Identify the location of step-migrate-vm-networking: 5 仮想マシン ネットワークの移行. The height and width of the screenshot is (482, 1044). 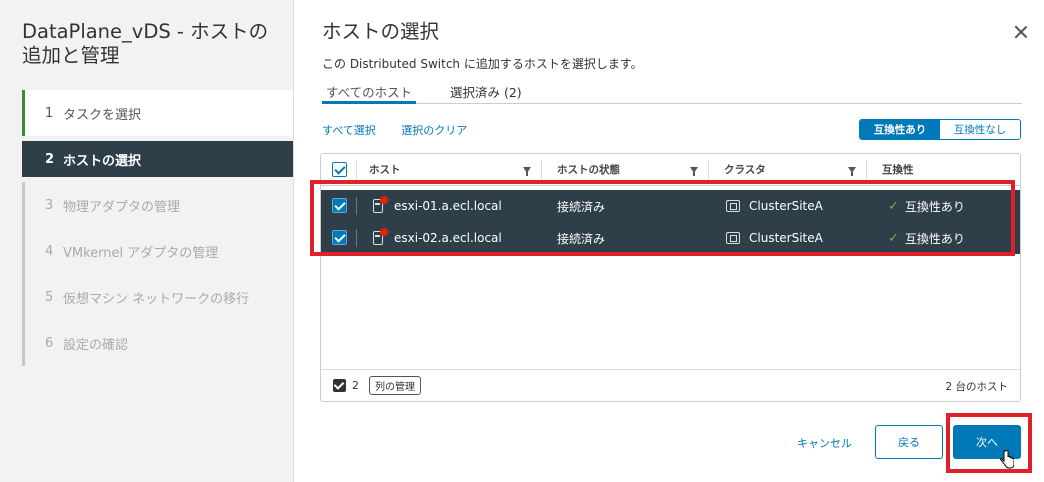
(157, 297).